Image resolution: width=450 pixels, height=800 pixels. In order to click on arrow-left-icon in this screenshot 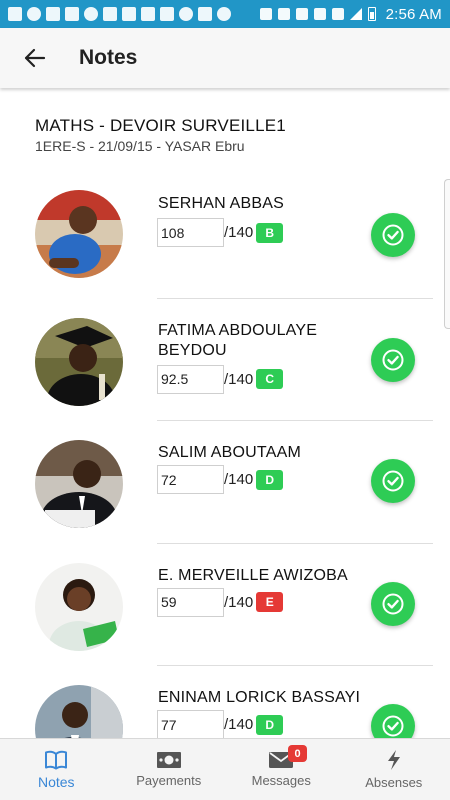, I will do `click(35, 58)`.